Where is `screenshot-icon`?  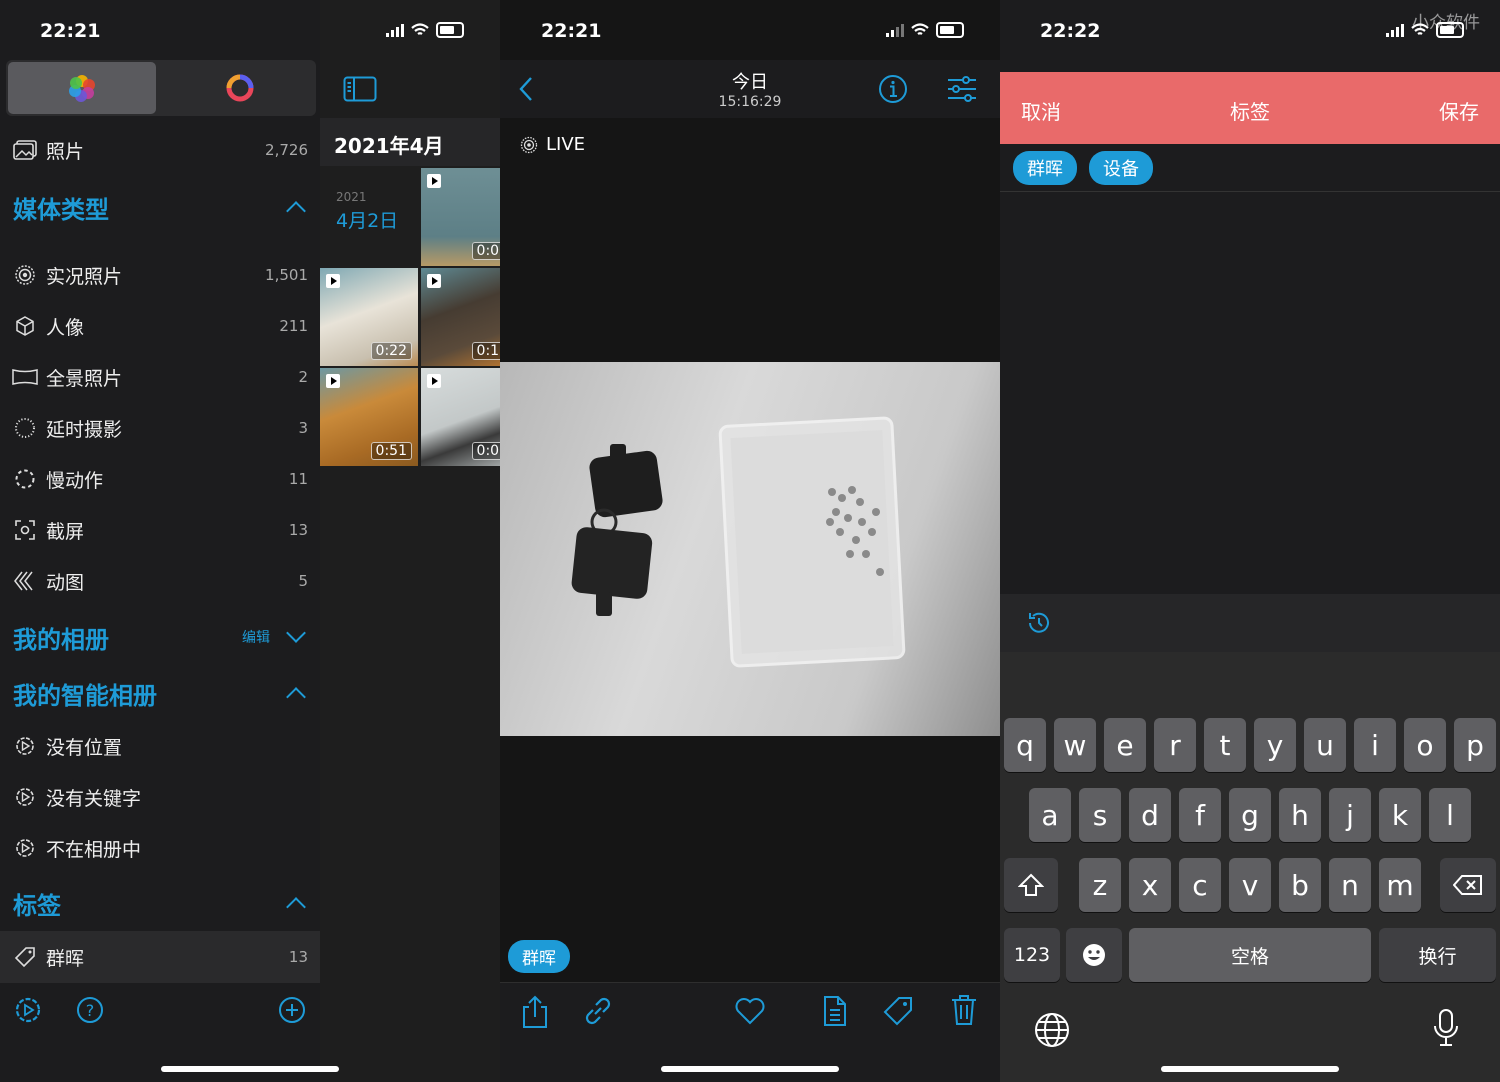 screenshot-icon is located at coordinates (25, 530).